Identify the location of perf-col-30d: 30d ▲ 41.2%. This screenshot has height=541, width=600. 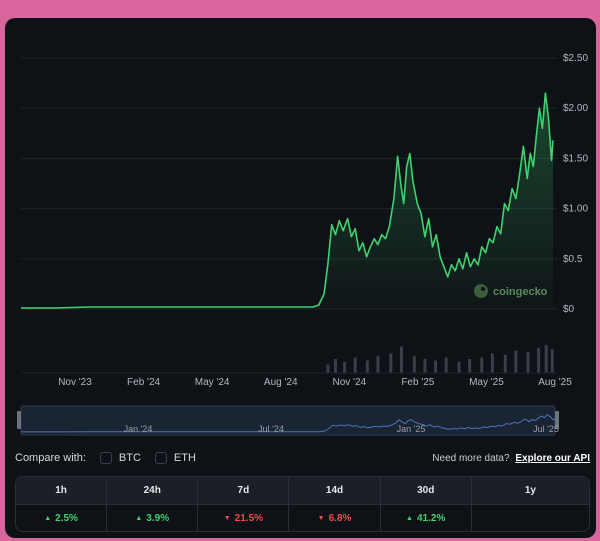
(426, 504).